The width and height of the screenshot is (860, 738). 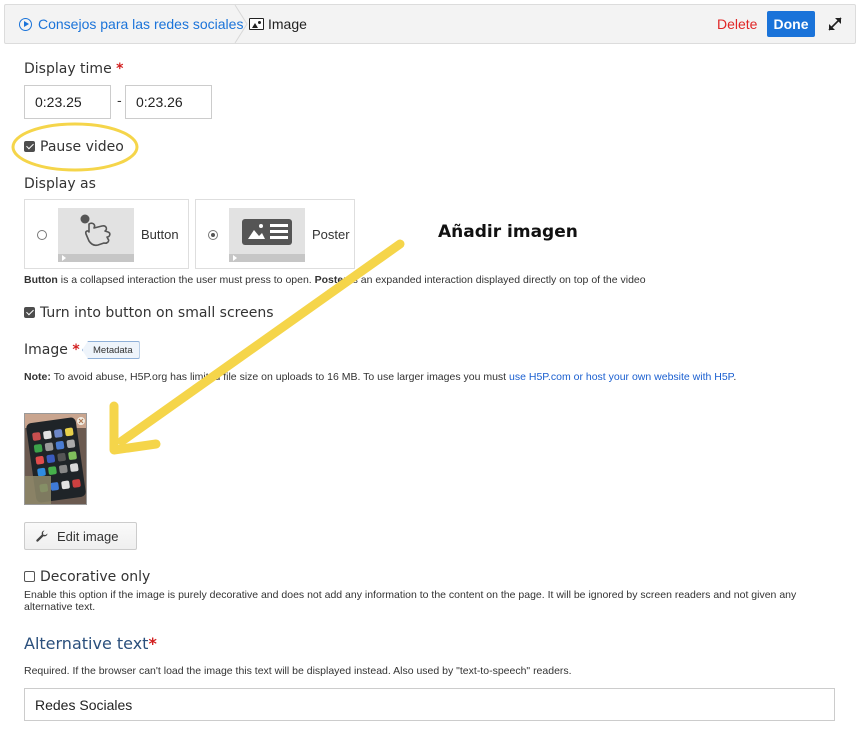 I want to click on display-time-label-text: Display time, so click(x=68, y=69).